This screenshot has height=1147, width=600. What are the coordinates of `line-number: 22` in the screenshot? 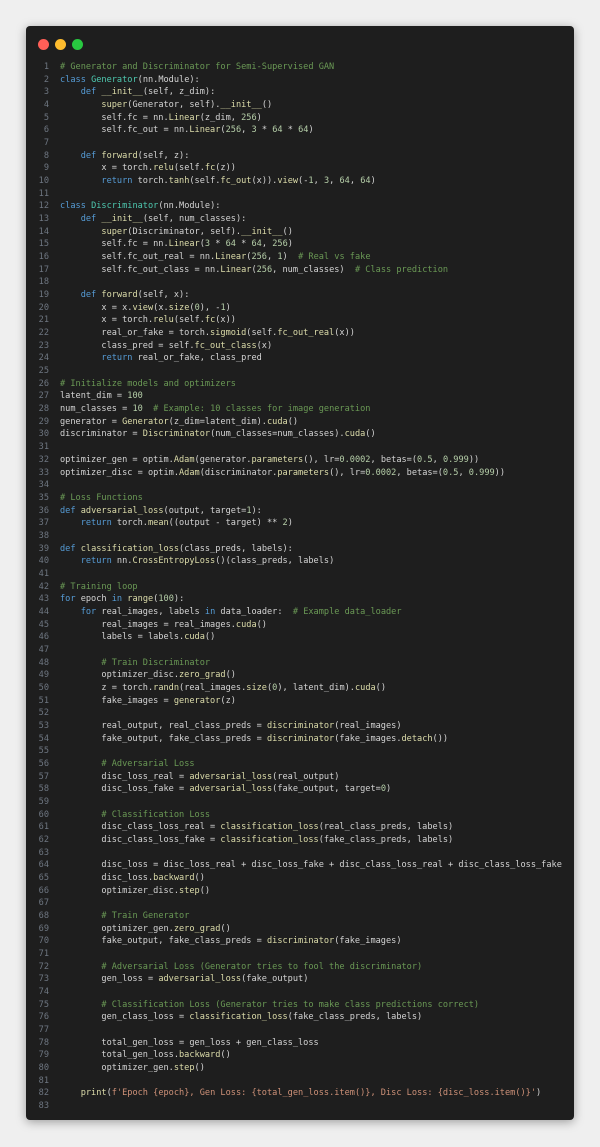 It's located at (43, 333).